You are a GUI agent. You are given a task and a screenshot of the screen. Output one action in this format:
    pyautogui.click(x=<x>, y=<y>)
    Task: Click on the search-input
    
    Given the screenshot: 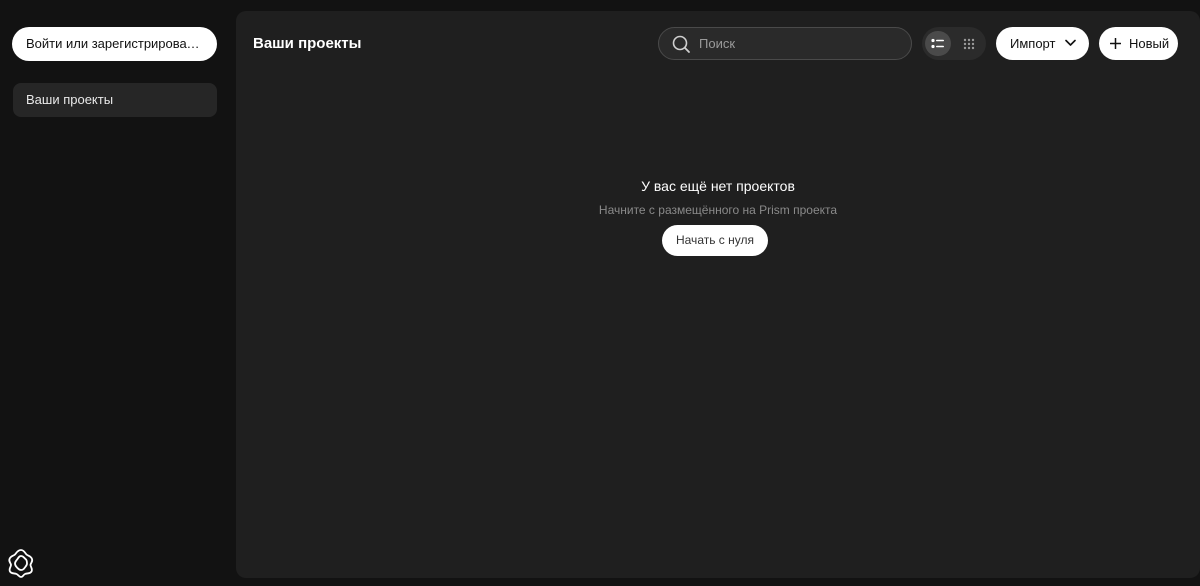 What is the action you would take?
    pyautogui.click(x=799, y=43)
    